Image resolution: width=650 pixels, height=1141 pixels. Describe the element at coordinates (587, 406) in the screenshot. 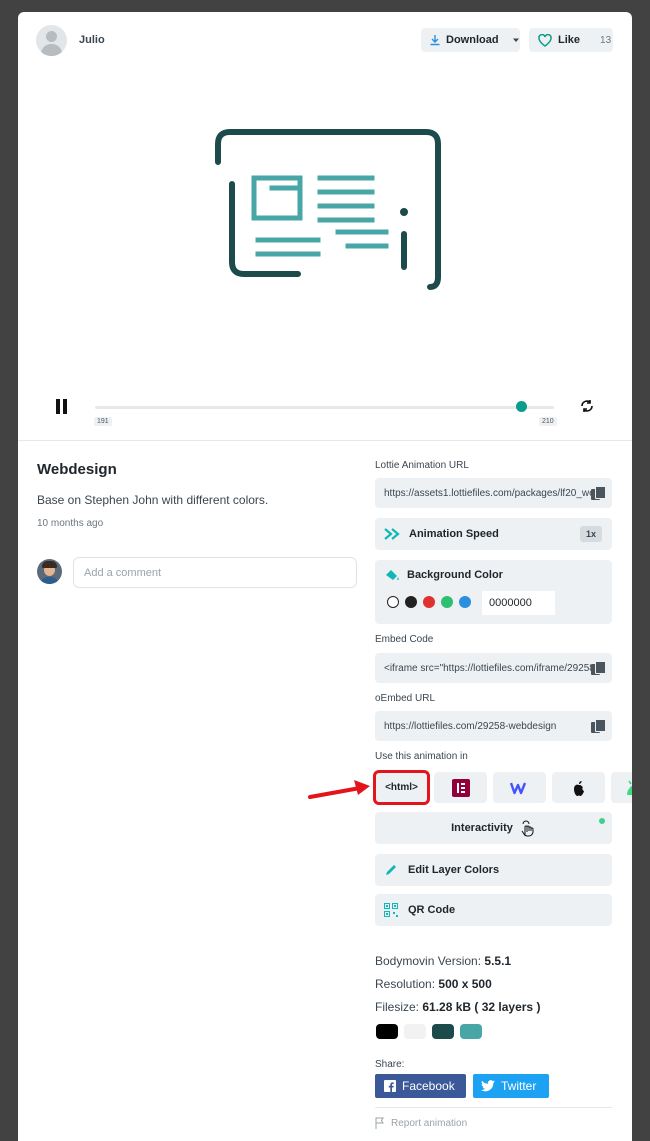

I see `loop-icon` at that location.